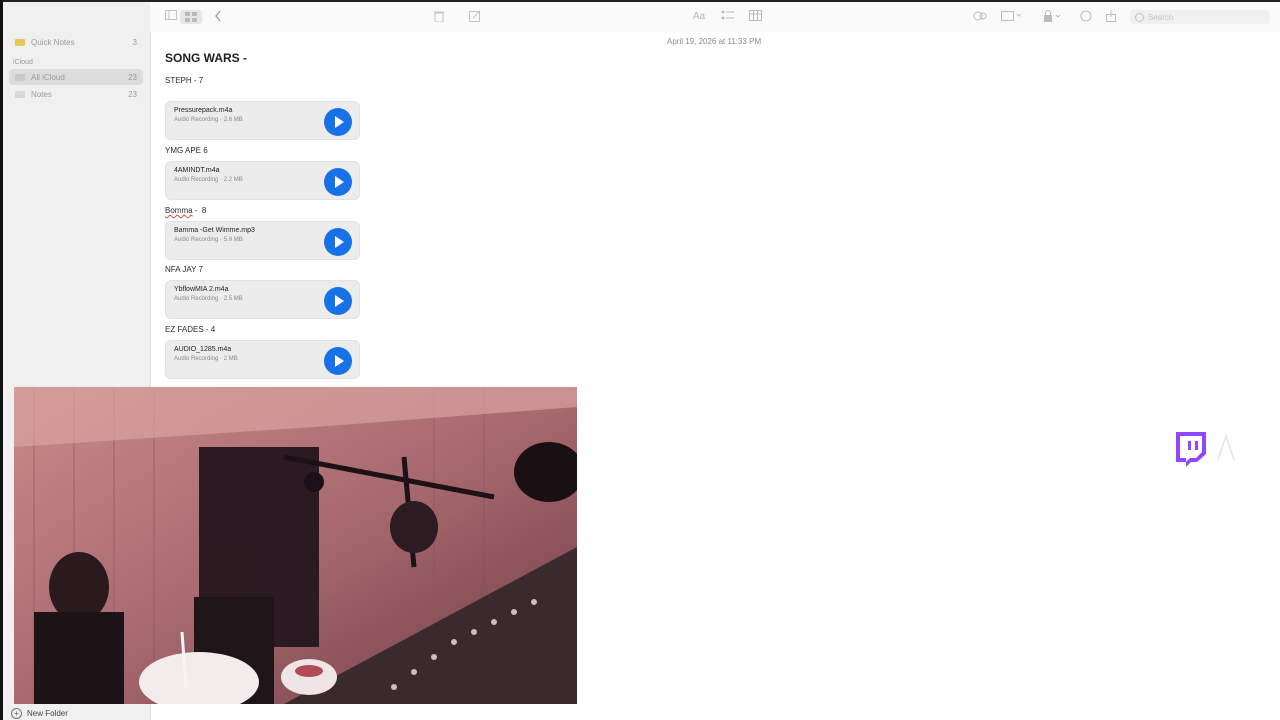 The height and width of the screenshot is (720, 1280). I want to click on sidebar-item-label: Notes, so click(41, 94).